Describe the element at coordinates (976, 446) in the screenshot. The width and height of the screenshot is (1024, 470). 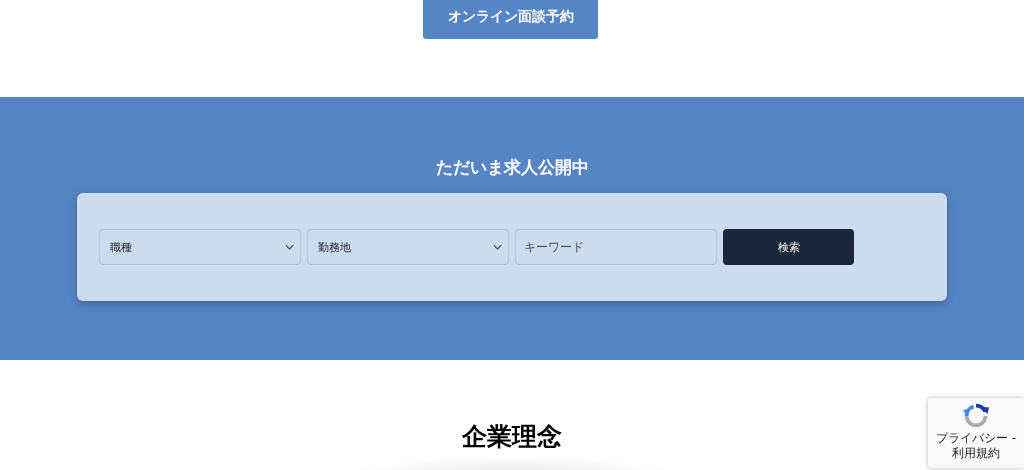
I see `privacy-terms-links: プライバシー - 利用規約` at that location.